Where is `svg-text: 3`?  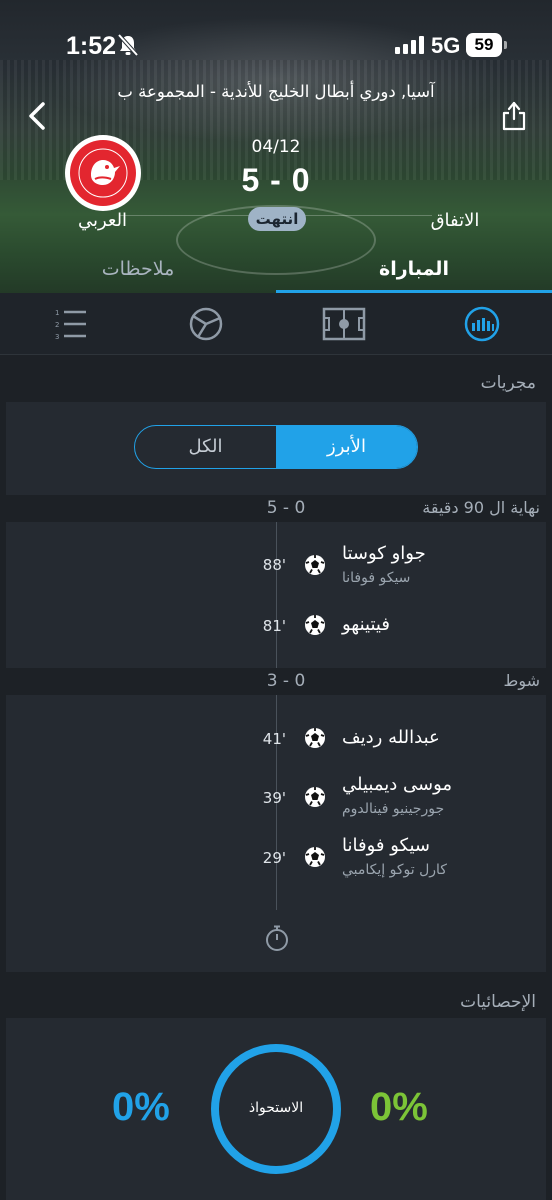 svg-text: 3 is located at coordinates (57, 337).